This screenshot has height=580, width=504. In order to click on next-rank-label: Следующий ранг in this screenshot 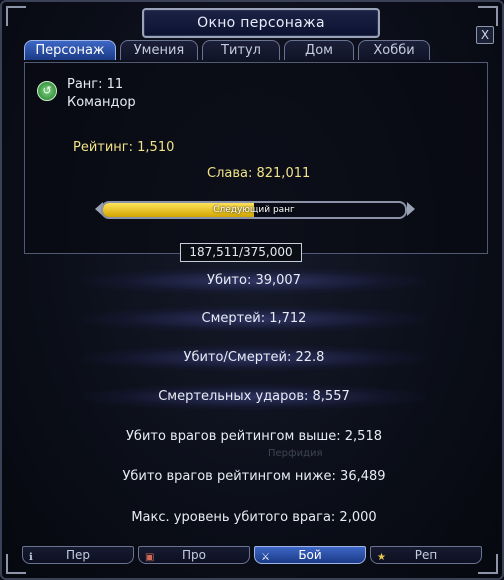, I will do `click(254, 210)`.